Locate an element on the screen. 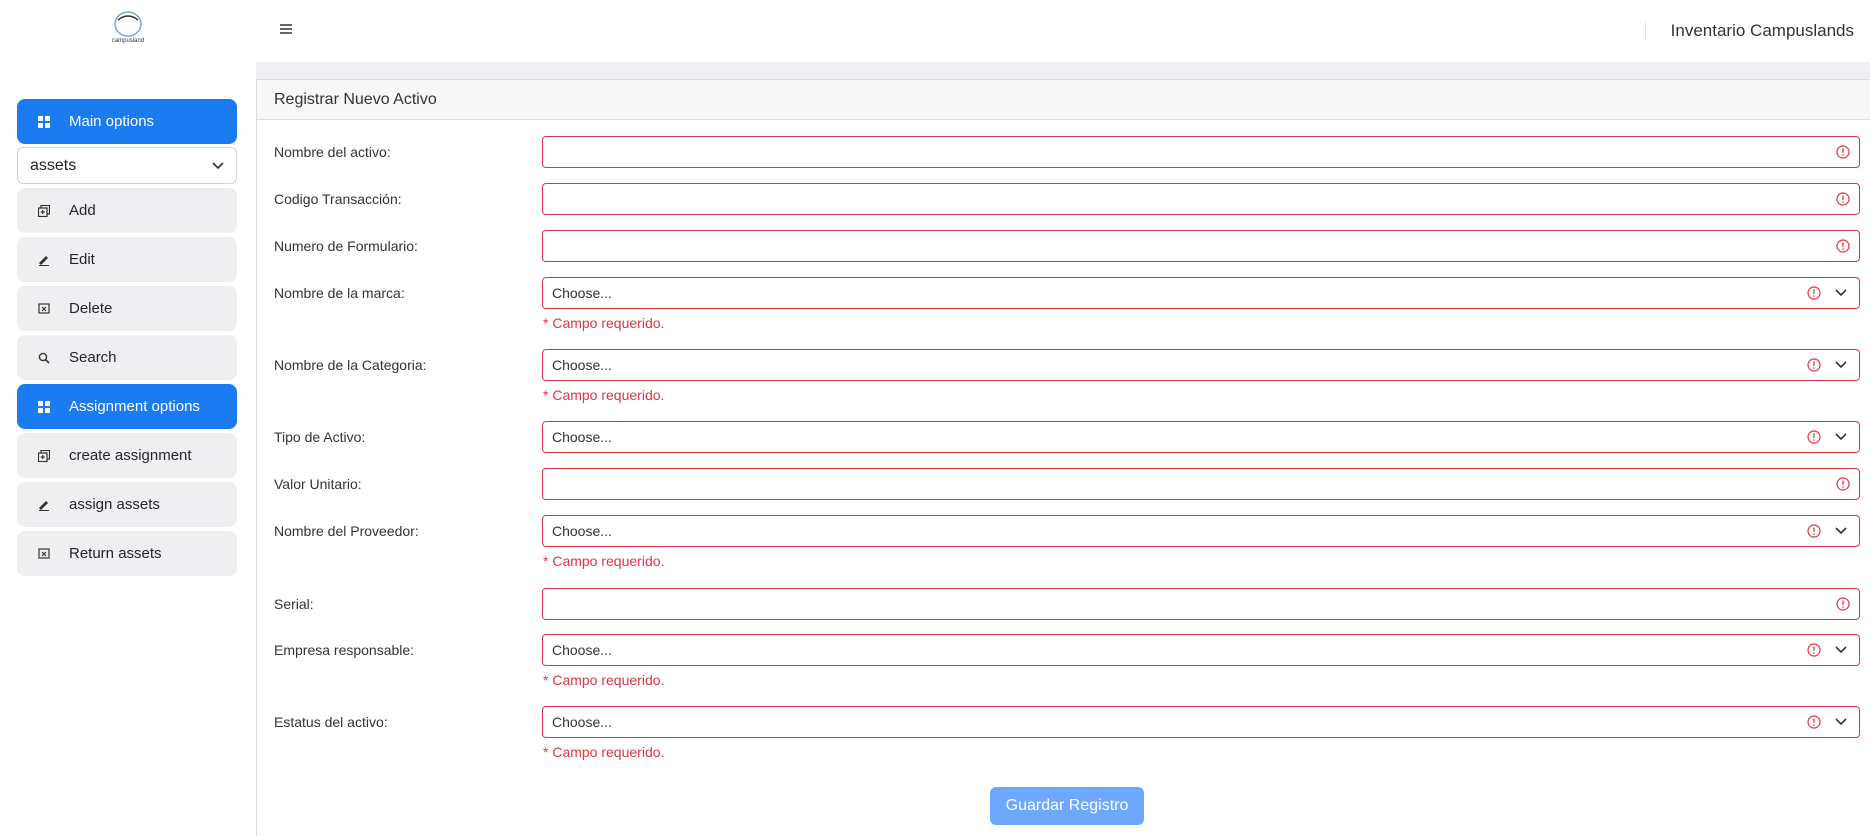 The image size is (1870, 836). search-icon is located at coordinates (44, 358).